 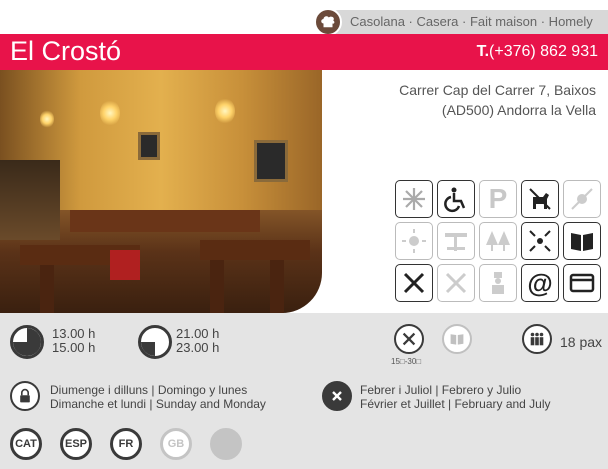 What do you see at coordinates (198, 347) in the screenshot?
I see `dinner-close: 23.00 h` at bounding box center [198, 347].